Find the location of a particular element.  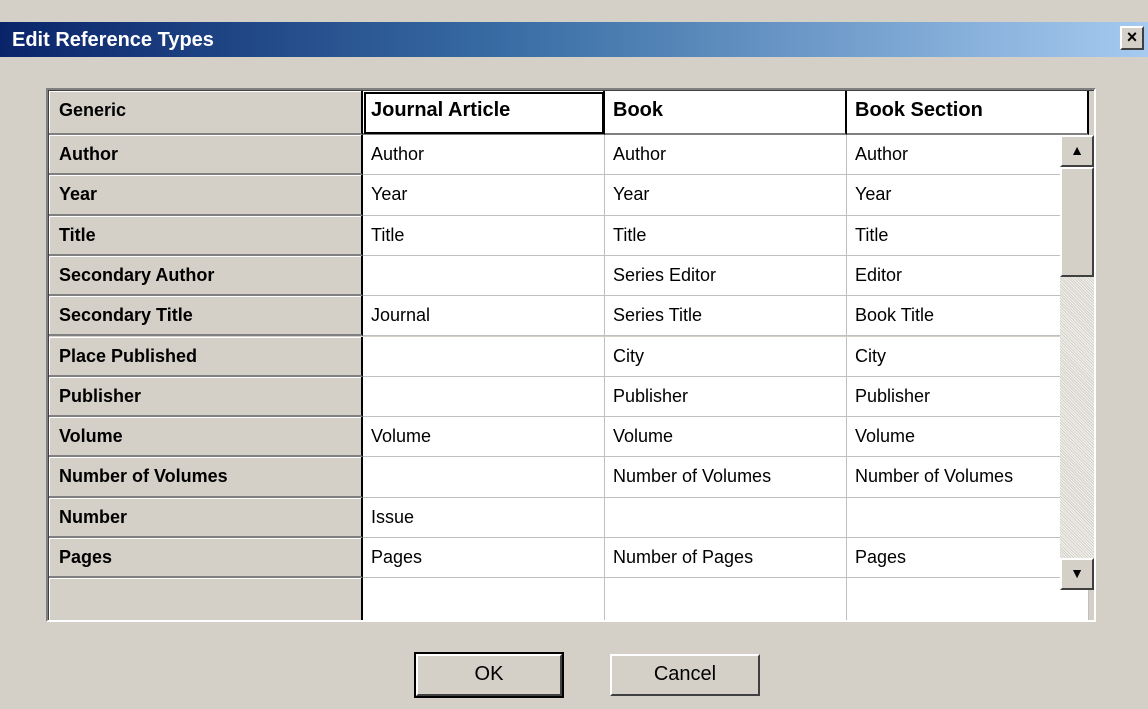

vertical-scroll-thumb is located at coordinates (1077, 222).